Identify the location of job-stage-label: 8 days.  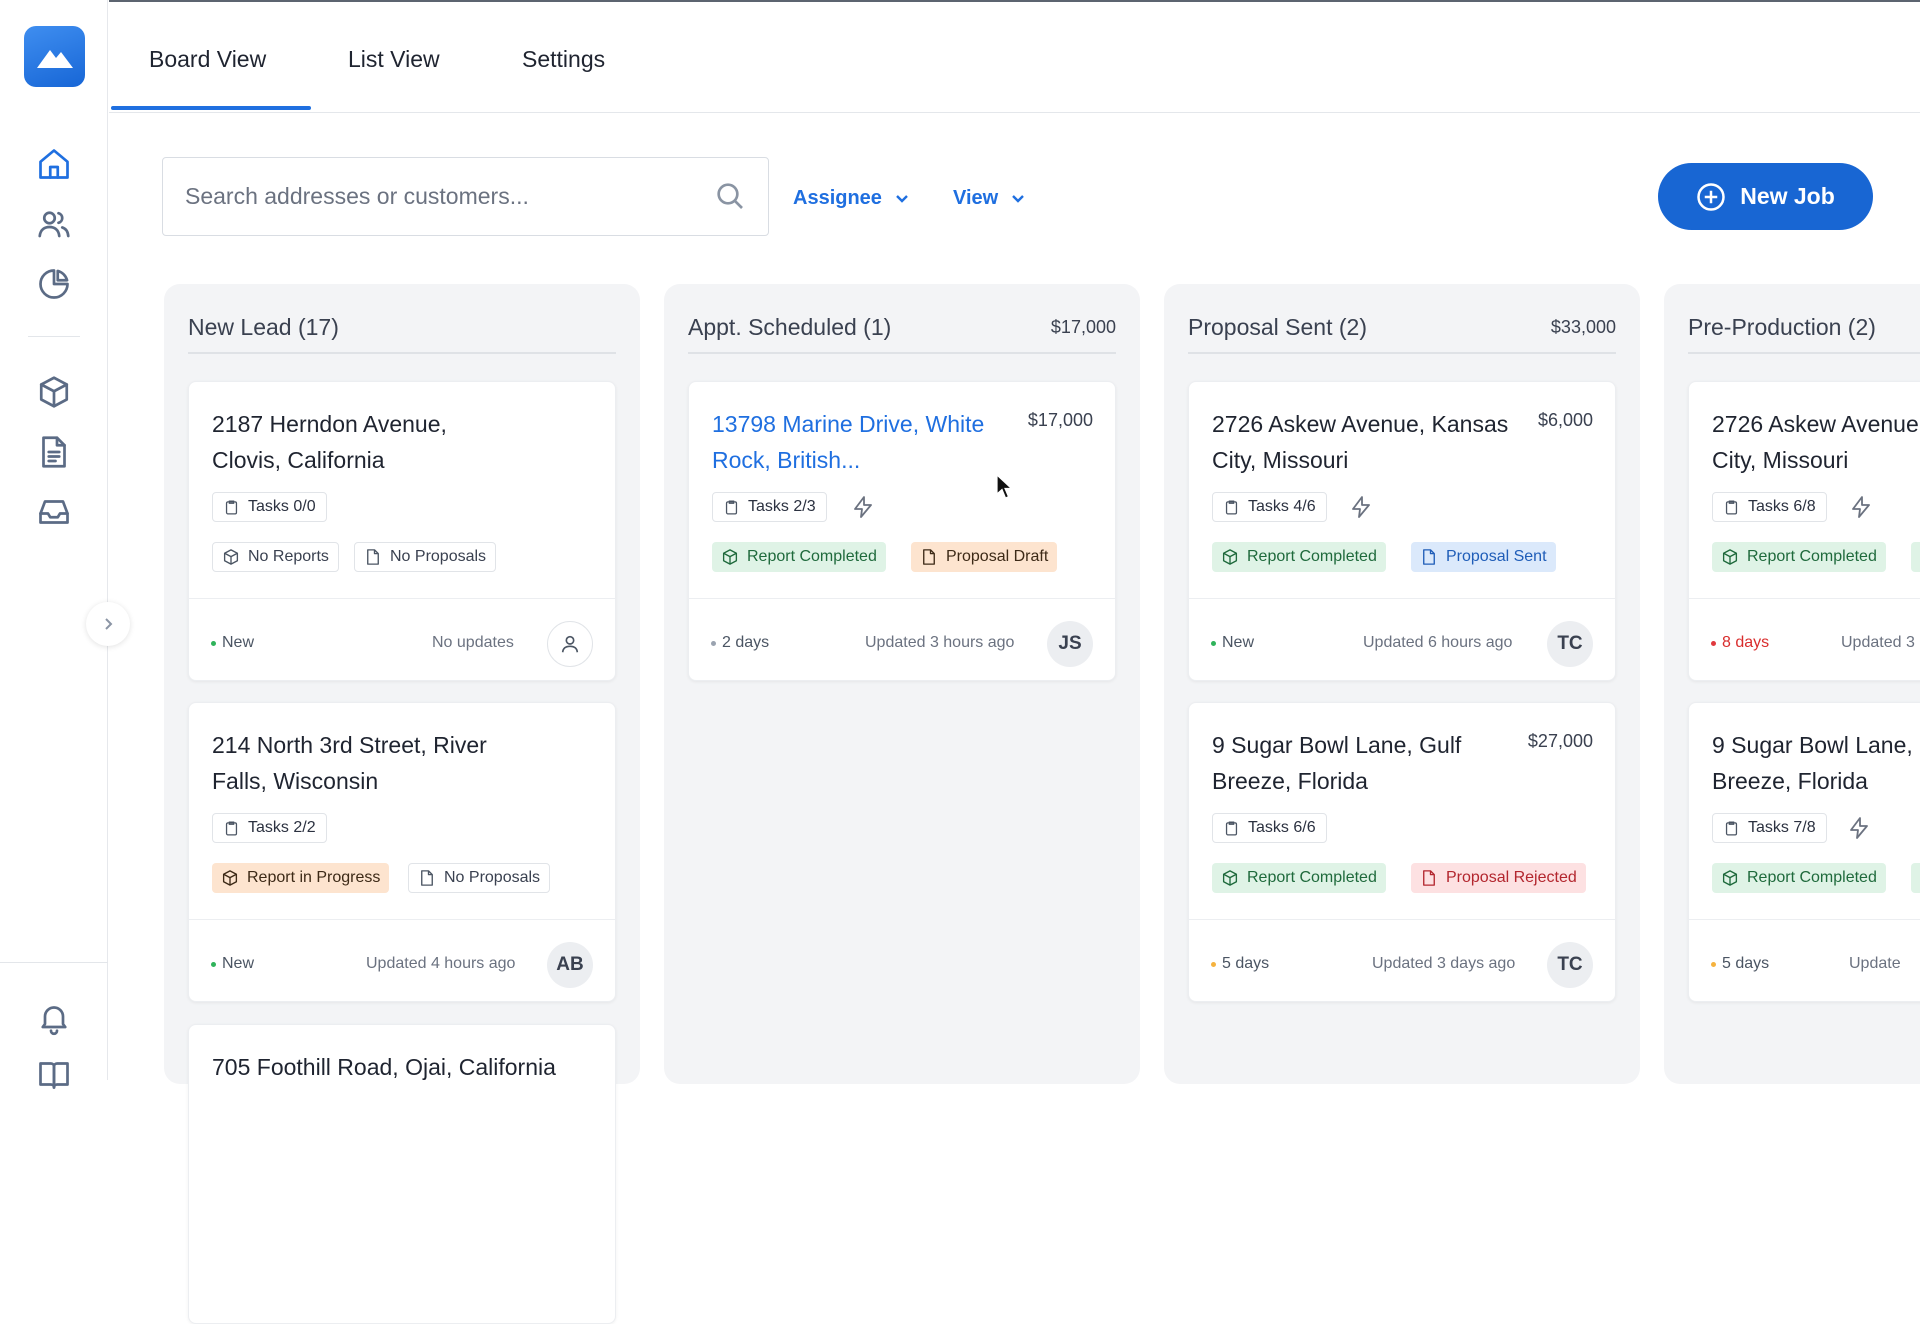
(1746, 642).